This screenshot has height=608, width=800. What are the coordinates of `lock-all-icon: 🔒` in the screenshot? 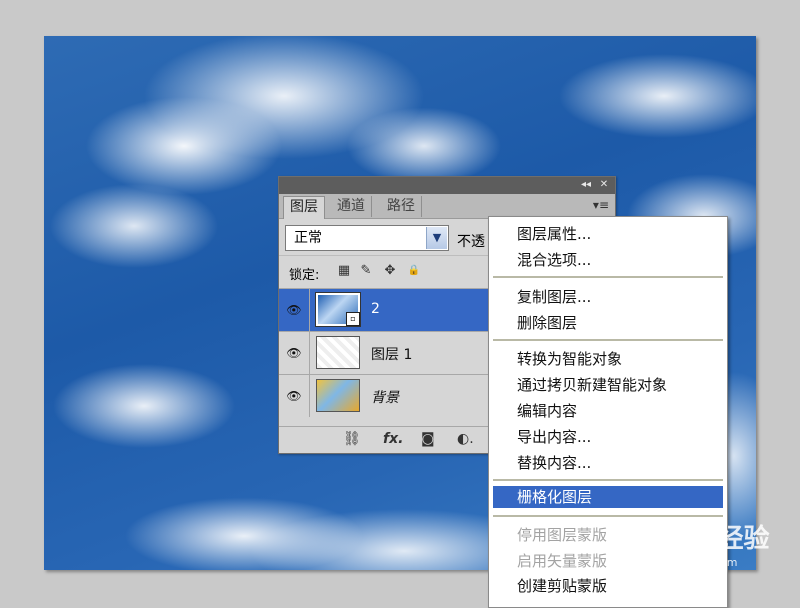 It's located at (414, 271).